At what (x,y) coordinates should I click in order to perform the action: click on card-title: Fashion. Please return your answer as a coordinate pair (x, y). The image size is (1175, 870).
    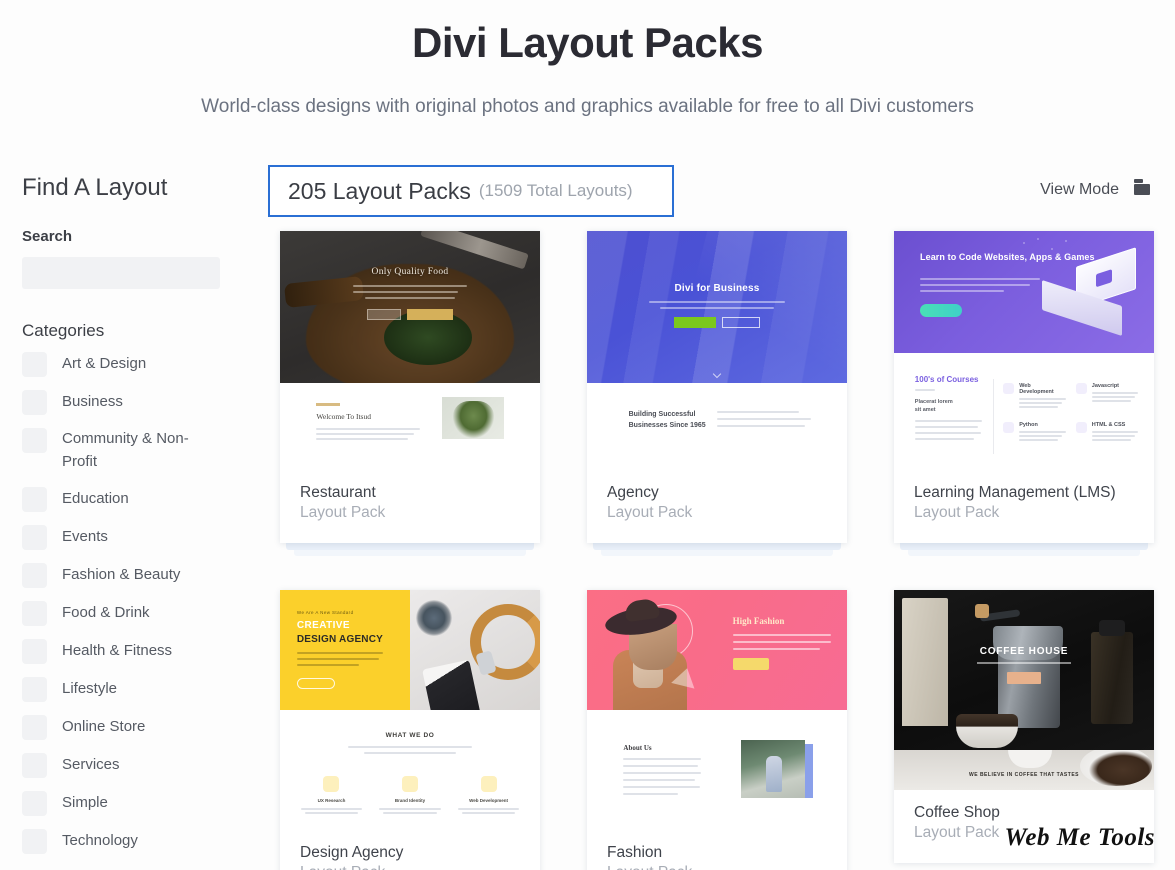
    Looking at the image, I should click on (635, 853).